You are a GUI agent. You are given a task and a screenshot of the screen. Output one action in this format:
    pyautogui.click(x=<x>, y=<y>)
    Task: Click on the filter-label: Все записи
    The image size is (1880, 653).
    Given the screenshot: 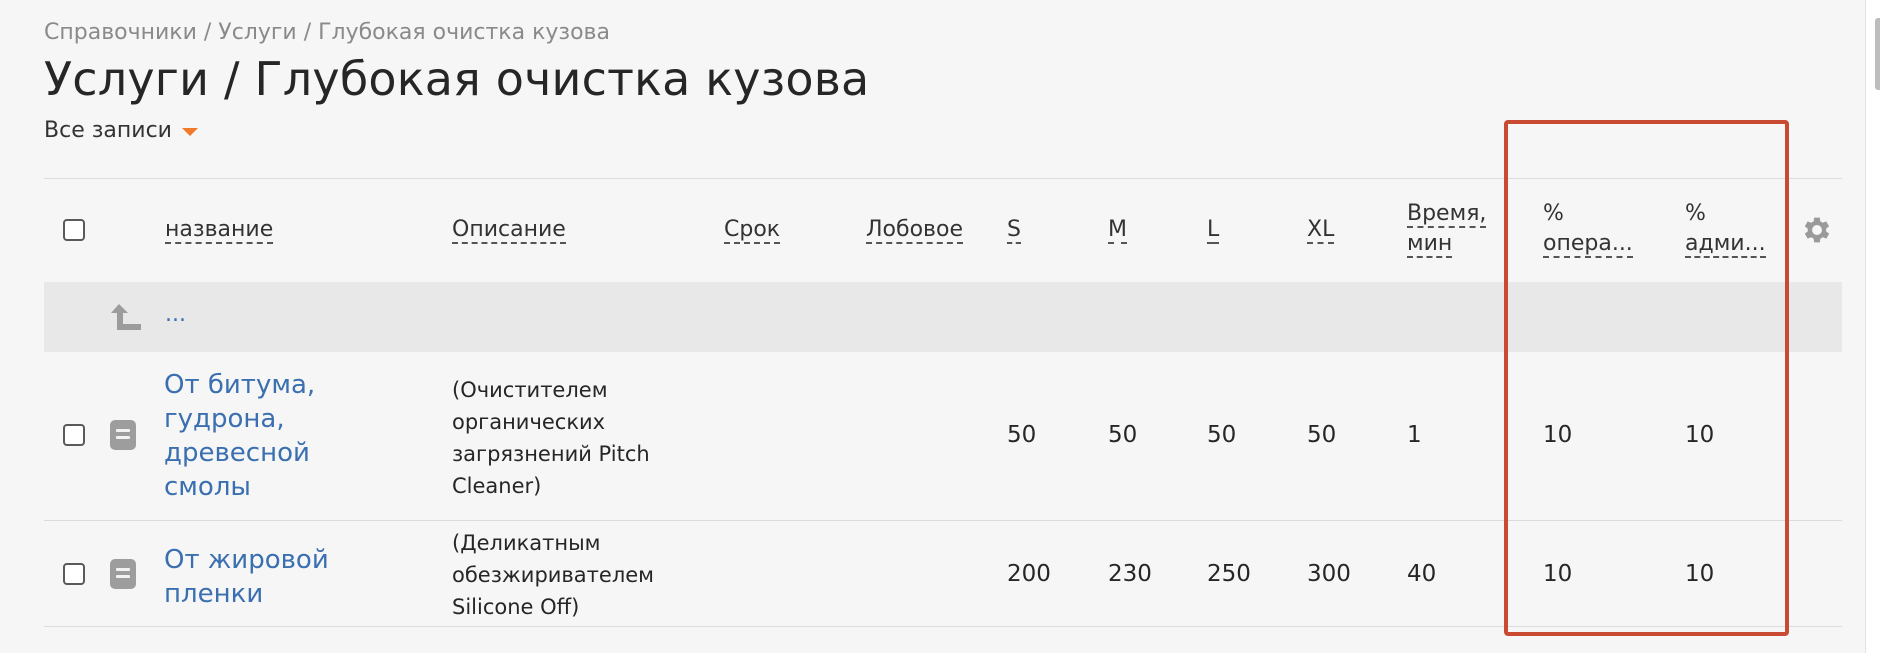 What is the action you would take?
    pyautogui.click(x=108, y=130)
    